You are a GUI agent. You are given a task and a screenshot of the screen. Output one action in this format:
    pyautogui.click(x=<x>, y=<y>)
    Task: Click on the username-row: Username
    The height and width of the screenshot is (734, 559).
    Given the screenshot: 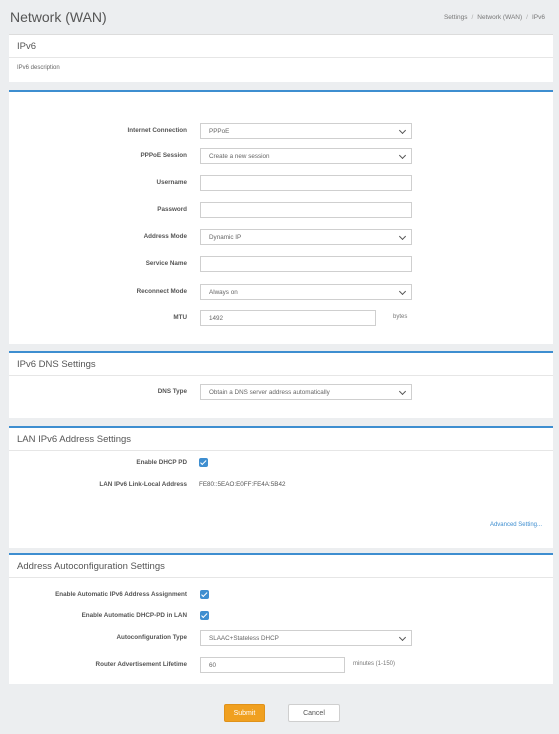 What is the action you would take?
    pyautogui.click(x=281, y=183)
    